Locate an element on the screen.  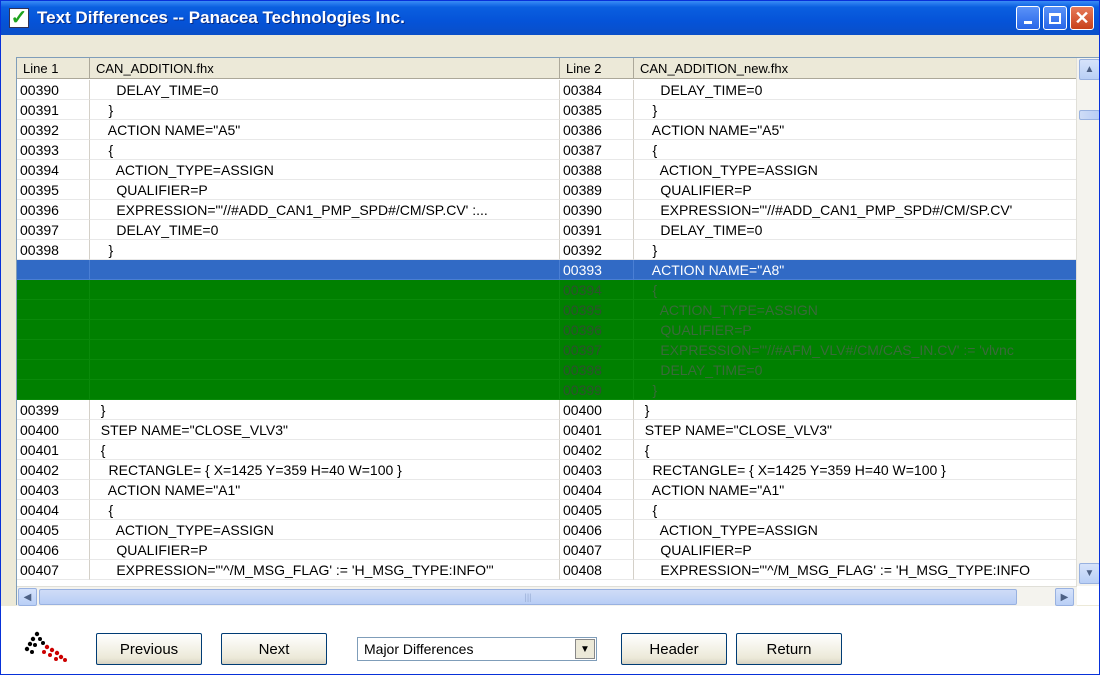
line-number-right: 00402 is located at coordinates (597, 450).